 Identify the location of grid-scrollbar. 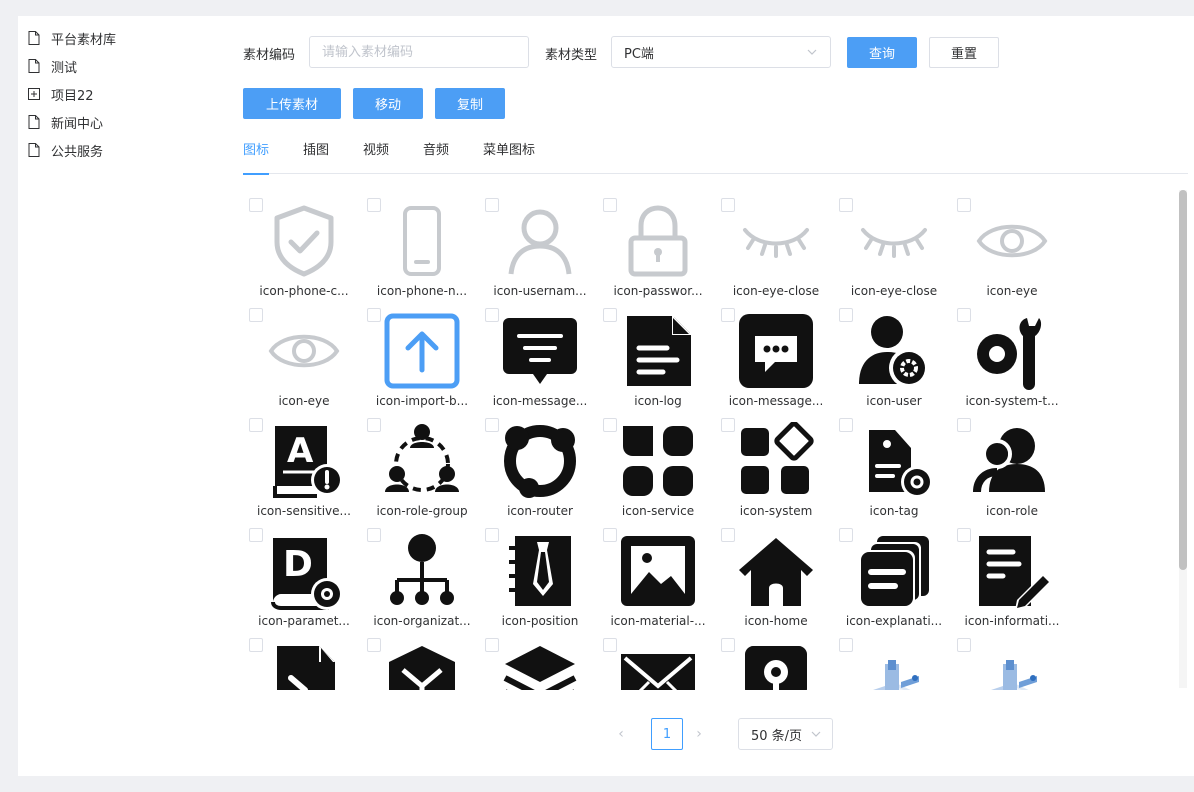
(1183, 439).